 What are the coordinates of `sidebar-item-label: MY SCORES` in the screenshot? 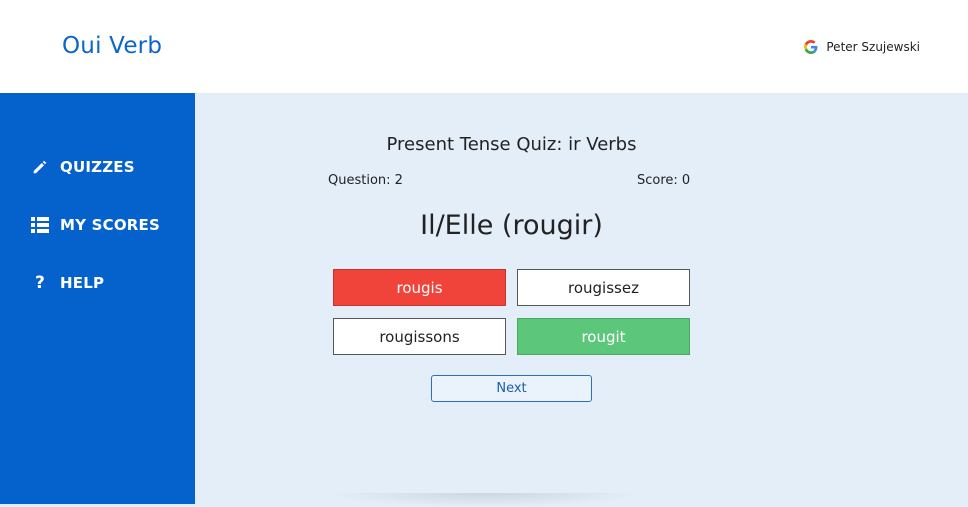 It's located at (110, 225).